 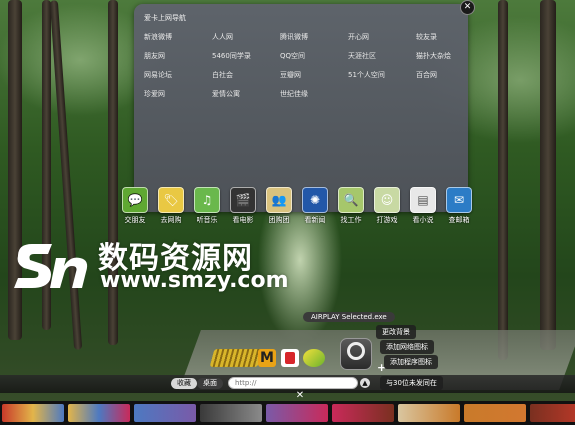 I want to click on app-news: ✺ 看新闻, so click(x=315, y=206).